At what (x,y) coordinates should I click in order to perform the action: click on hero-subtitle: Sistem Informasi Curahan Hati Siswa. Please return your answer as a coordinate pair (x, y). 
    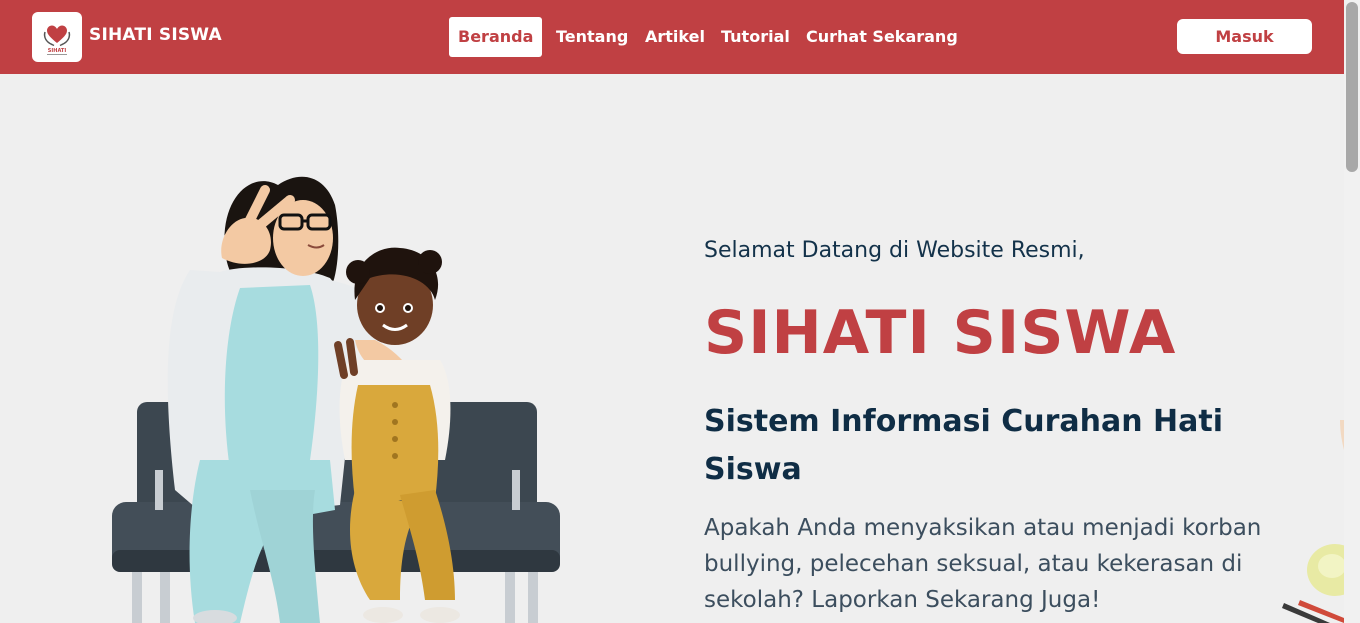
    Looking at the image, I should click on (963, 445).